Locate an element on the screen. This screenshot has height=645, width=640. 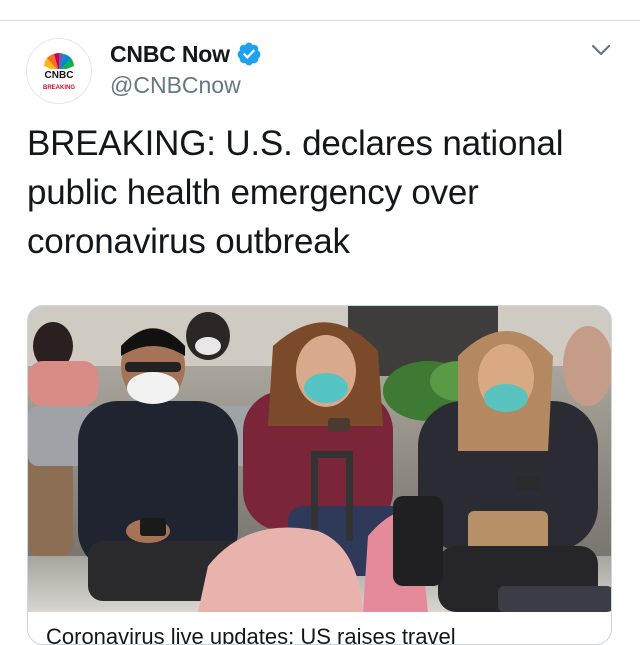
chevron-down-icon is located at coordinates (601, 50).